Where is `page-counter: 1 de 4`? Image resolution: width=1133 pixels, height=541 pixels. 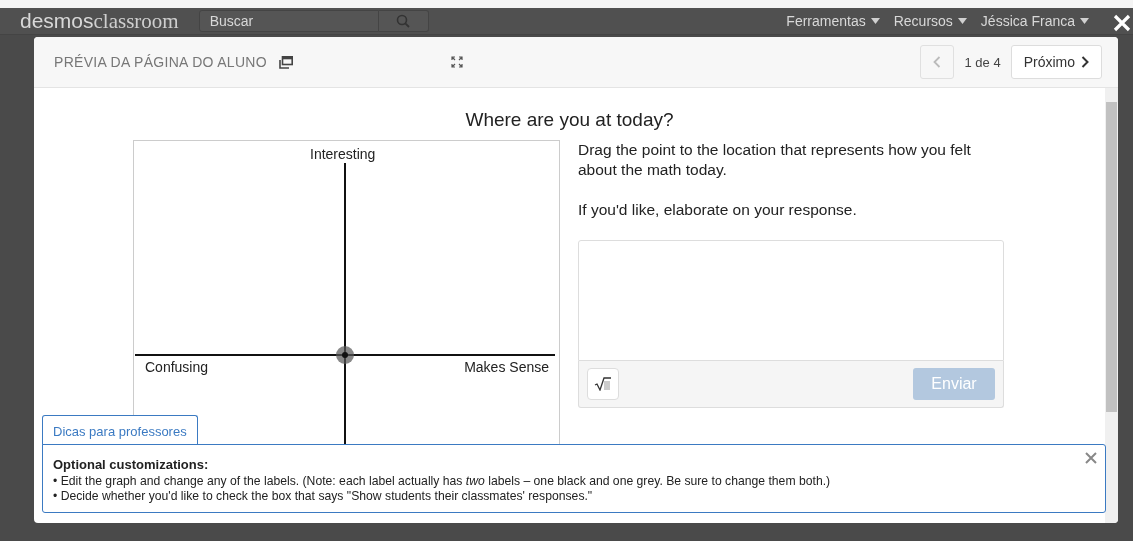
page-counter: 1 de 4 is located at coordinates (982, 62).